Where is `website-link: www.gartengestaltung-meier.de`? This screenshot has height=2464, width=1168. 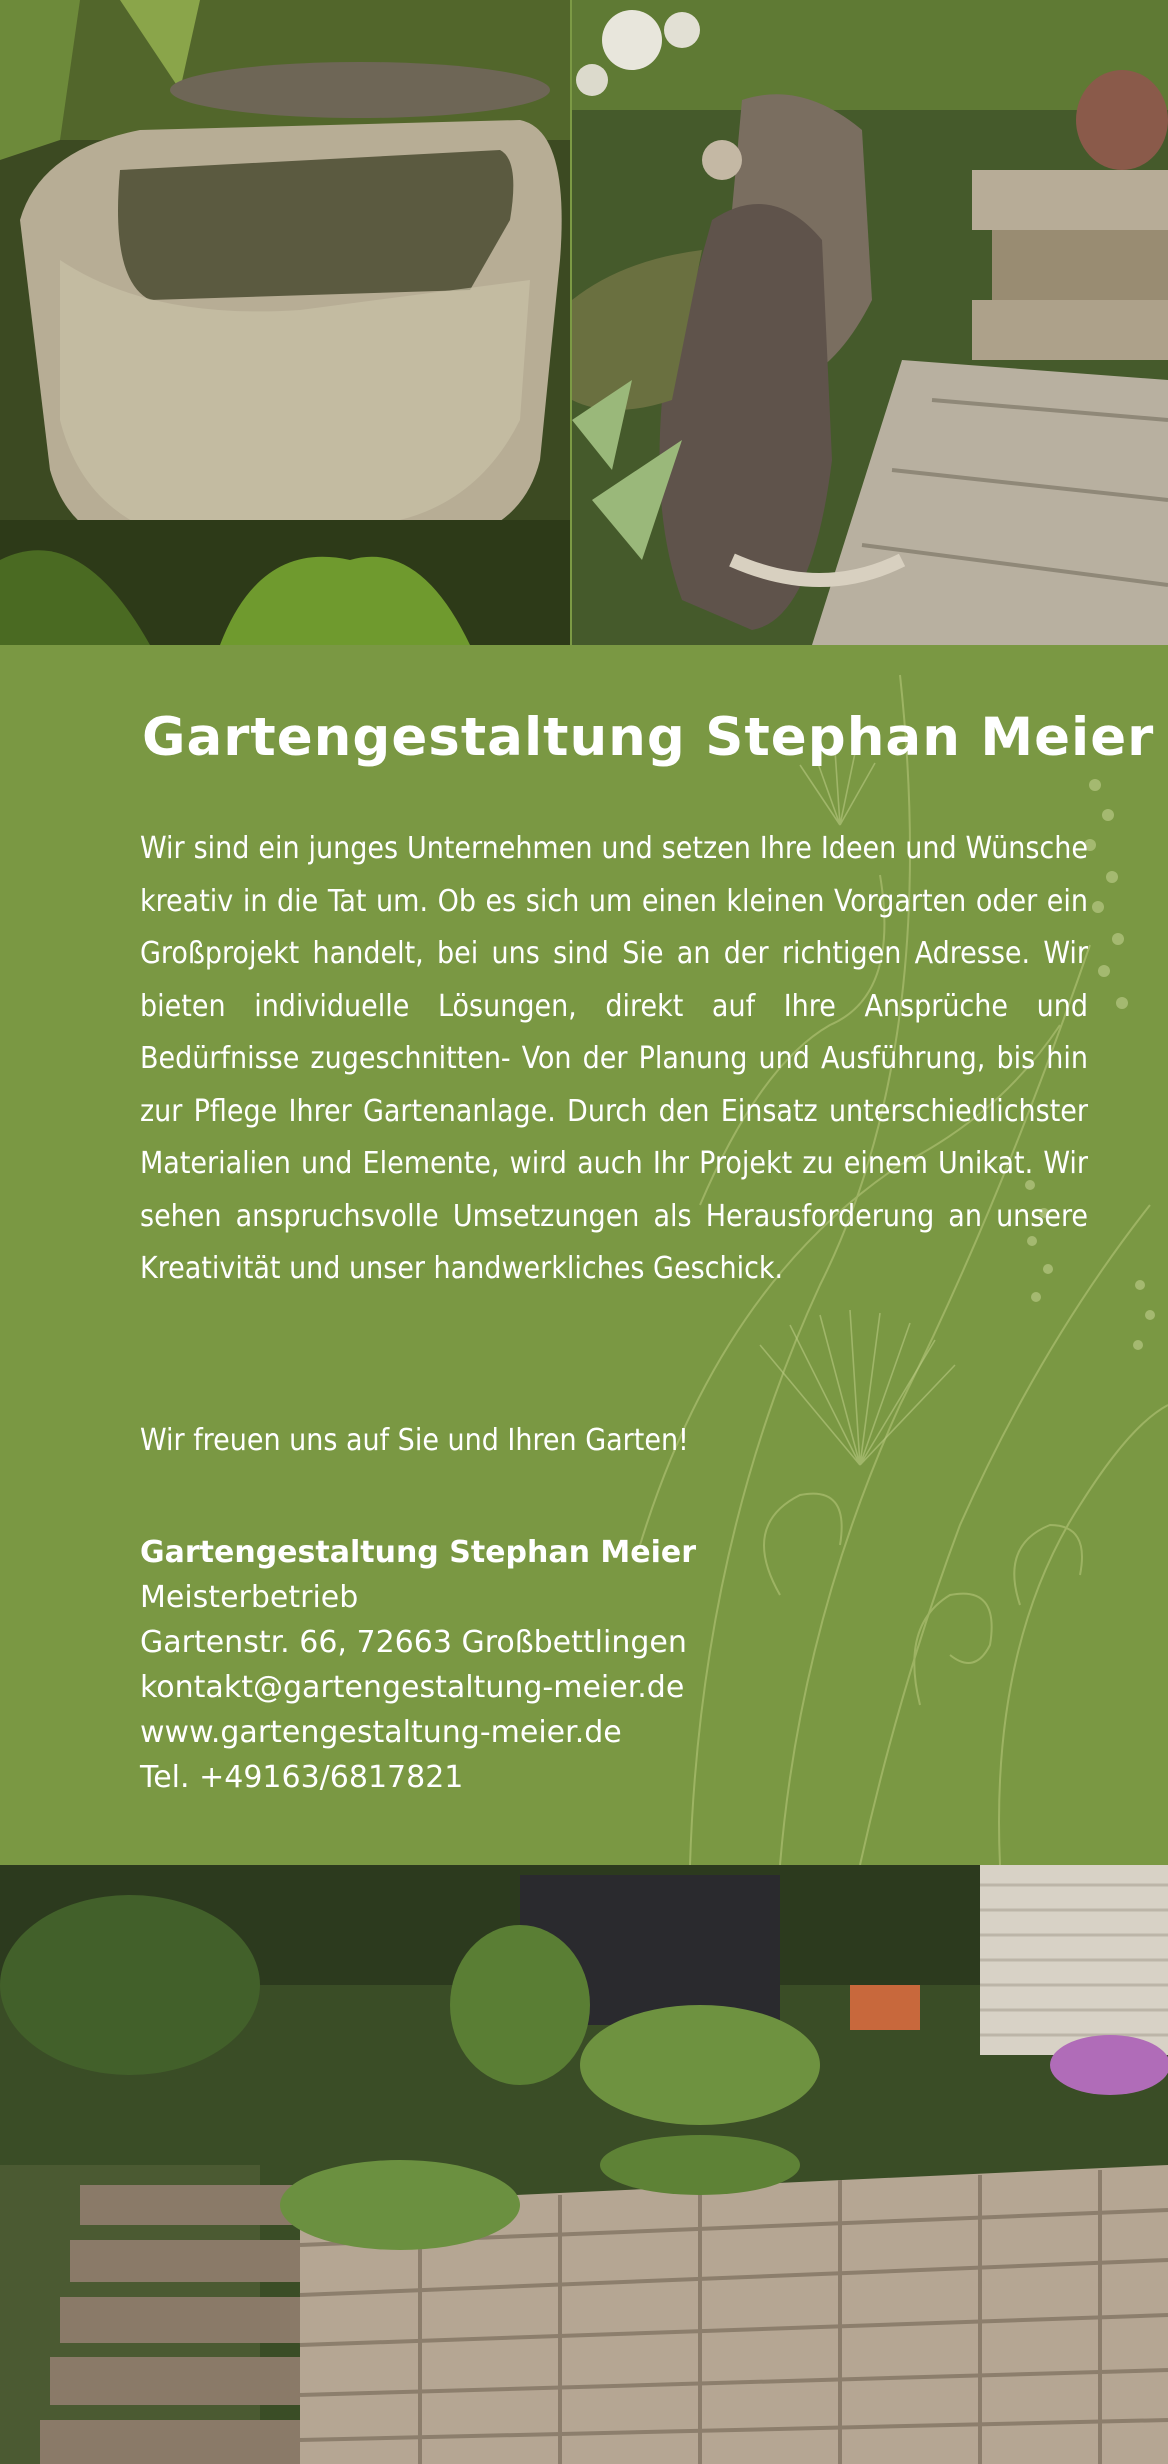
website-link: www.gartengestaltung-meier.de is located at coordinates (418, 1732).